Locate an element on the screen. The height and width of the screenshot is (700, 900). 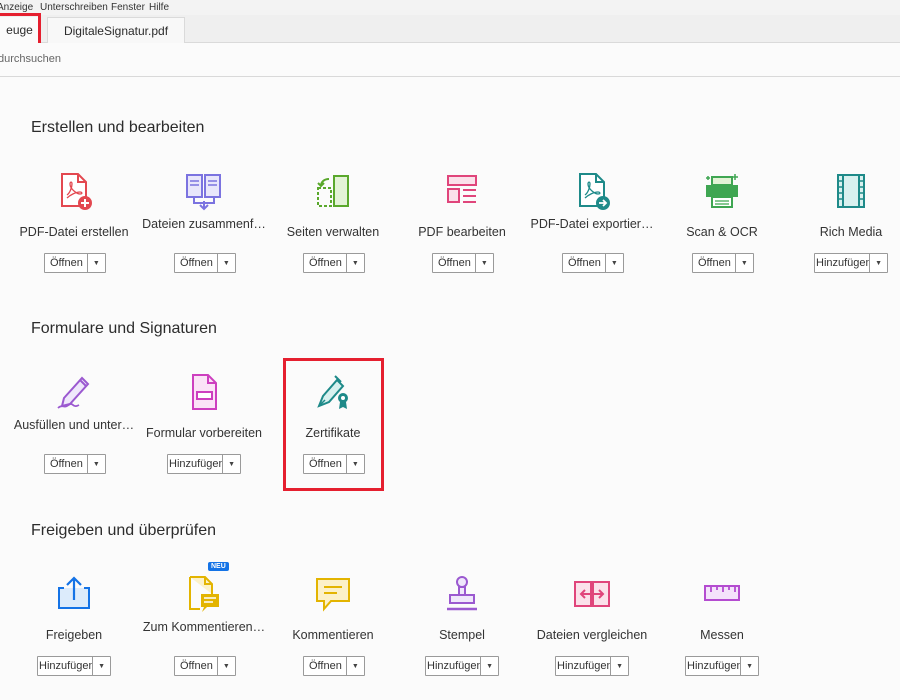
film-icon is located at coordinates (851, 191).